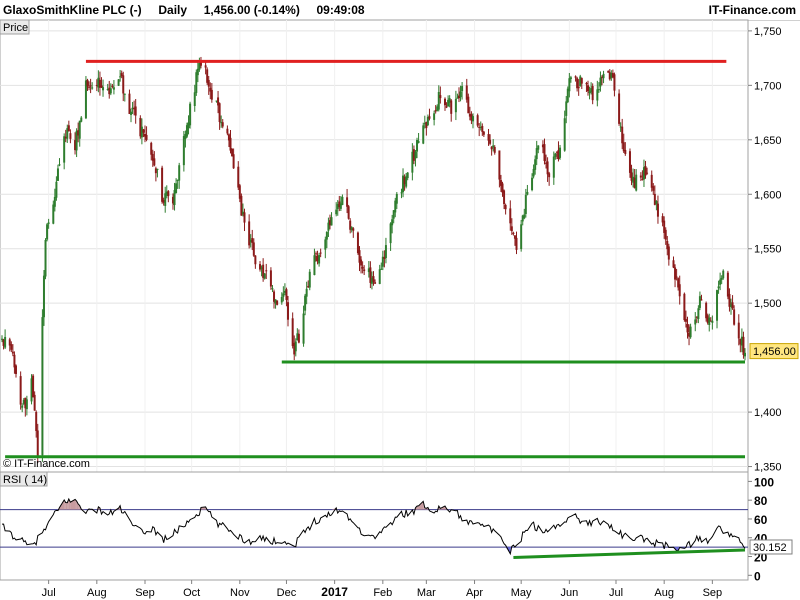 The image size is (800, 600). Describe the element at coordinates (569, 593) in the screenshot. I see `date-tick-label: Jun` at that location.